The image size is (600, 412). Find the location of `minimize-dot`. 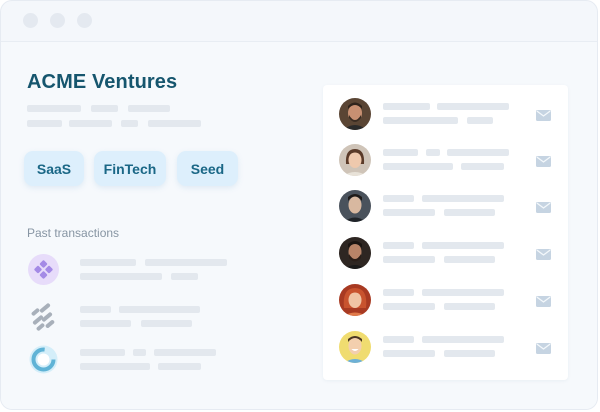

minimize-dot is located at coordinates (57, 20).